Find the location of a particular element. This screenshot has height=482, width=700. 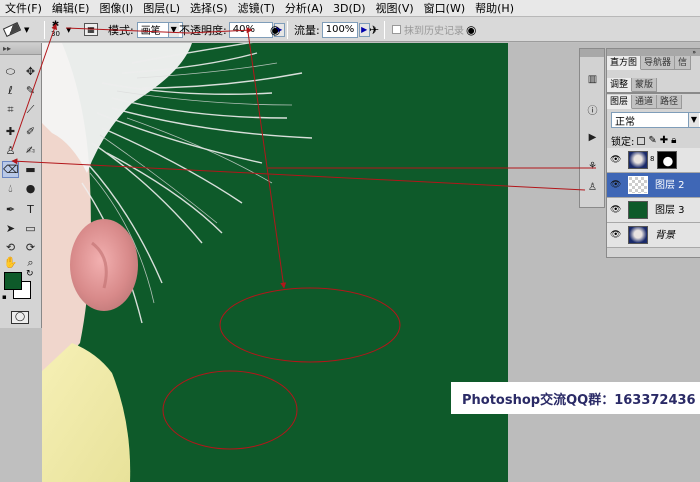

shape-tool-icon: ▭ is located at coordinates (30, 228).